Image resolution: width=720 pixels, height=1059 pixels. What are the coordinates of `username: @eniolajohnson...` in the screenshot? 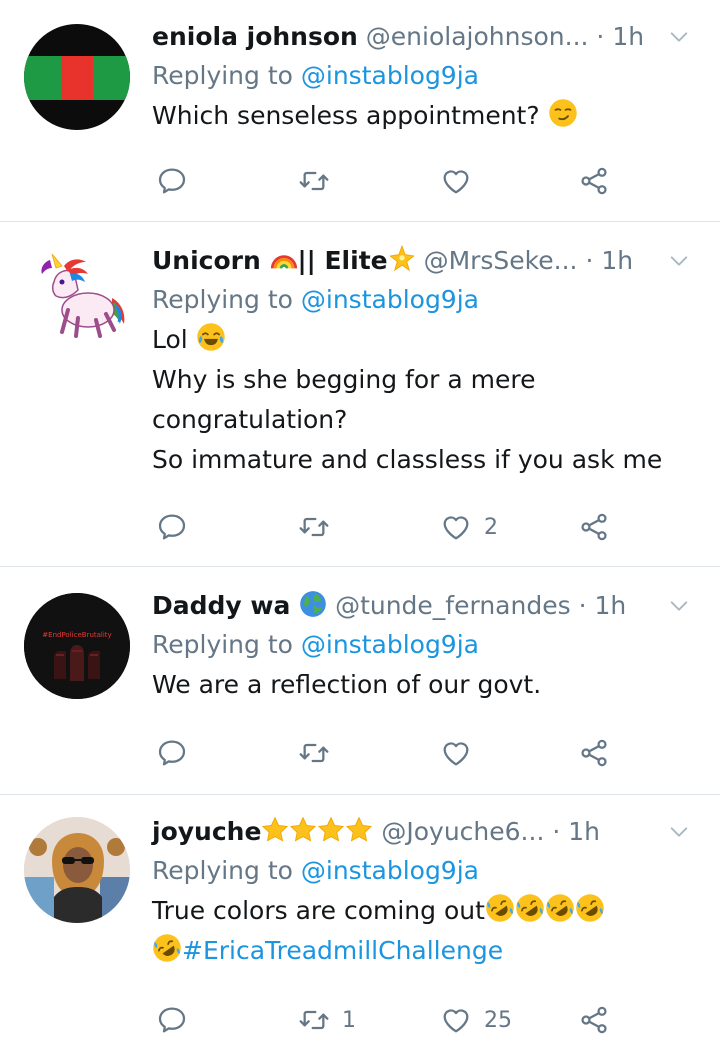 It's located at (477, 36).